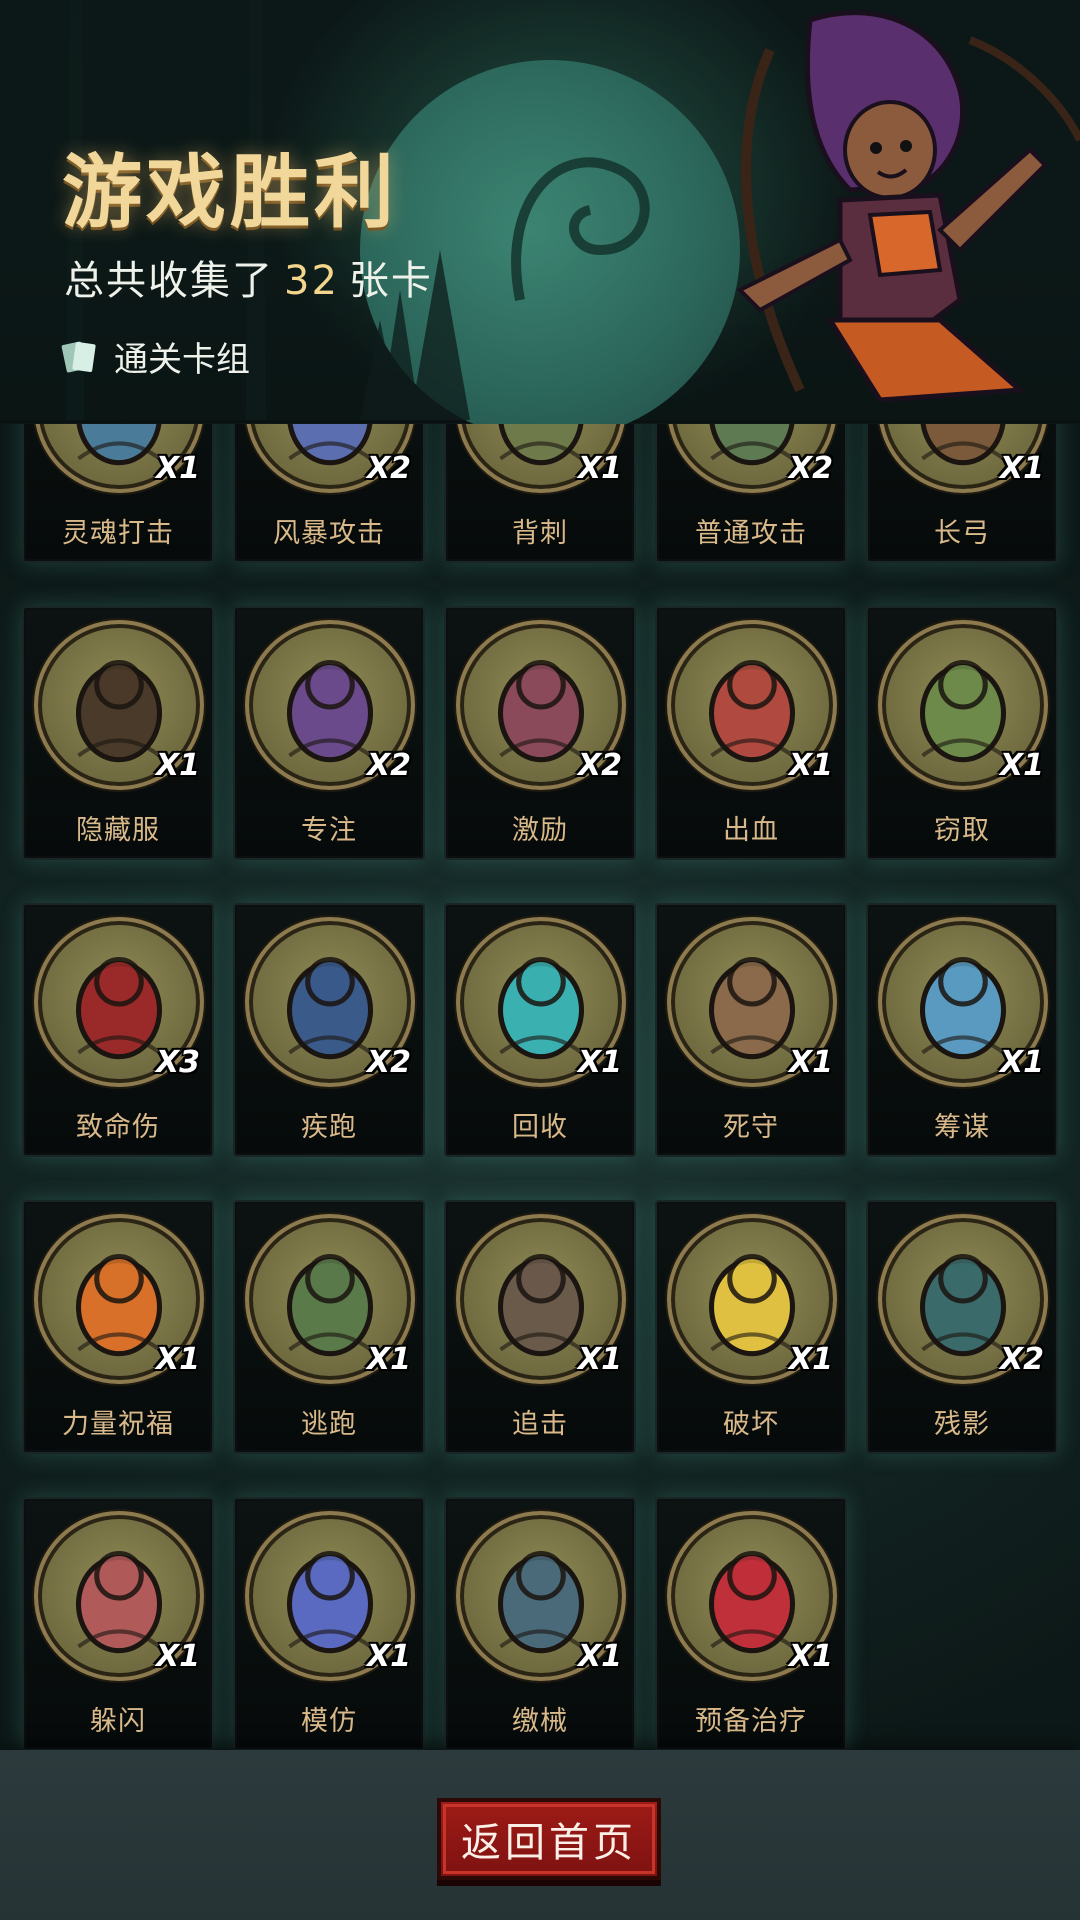 This screenshot has width=1080, height=1920. I want to click on card-name: 普通攻击, so click(751, 533).